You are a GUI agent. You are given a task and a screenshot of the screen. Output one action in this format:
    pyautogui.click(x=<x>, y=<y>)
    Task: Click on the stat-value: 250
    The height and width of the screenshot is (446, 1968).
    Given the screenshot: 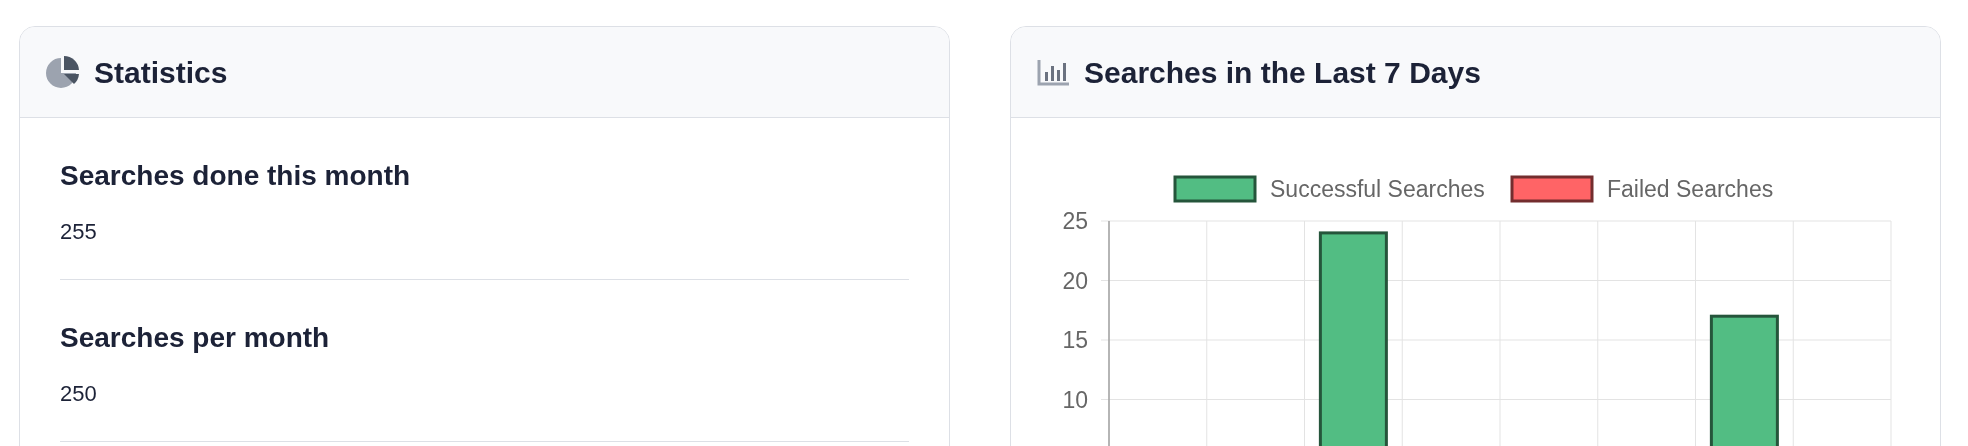 What is the action you would take?
    pyautogui.click(x=79, y=394)
    